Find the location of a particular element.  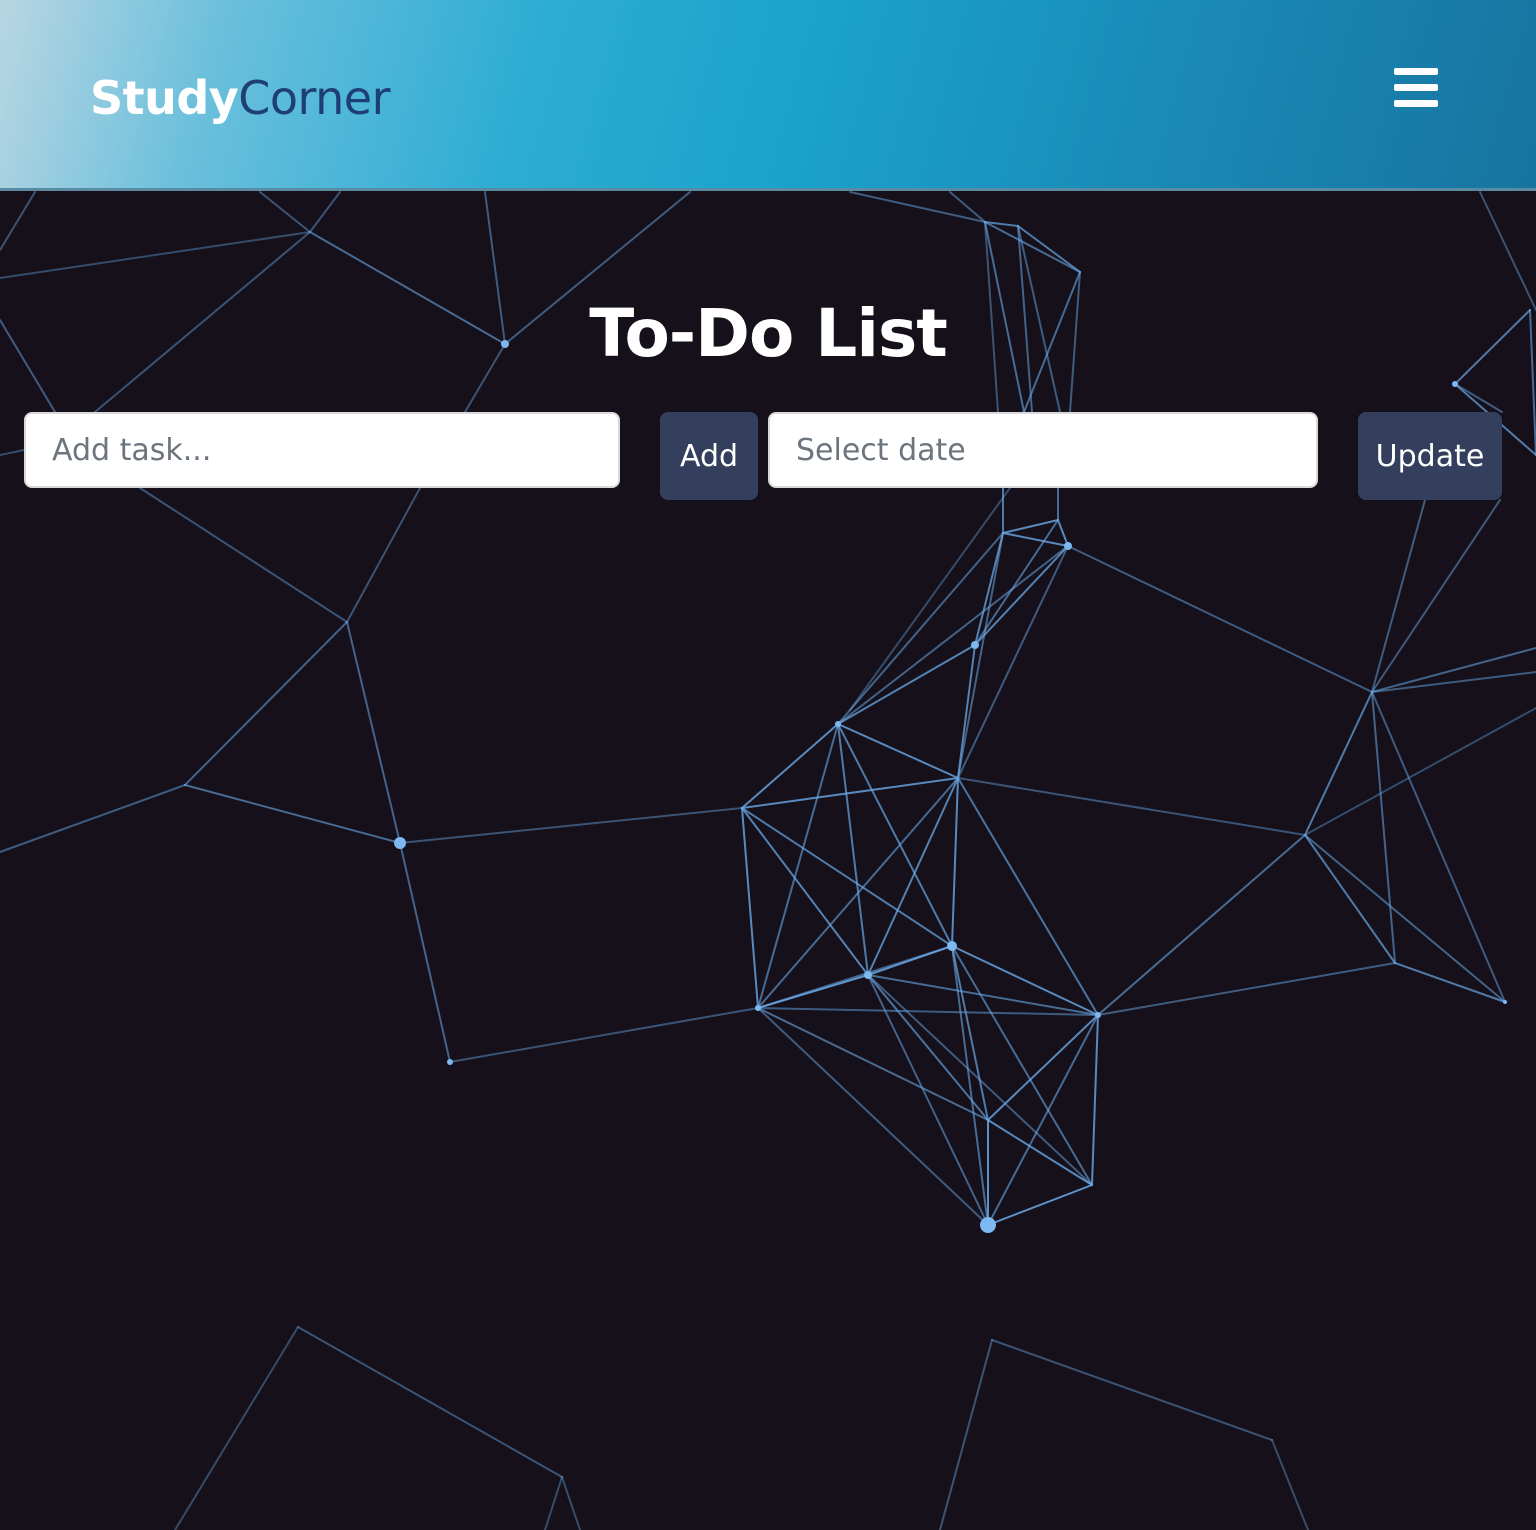

hamburger-menu-icon is located at coordinates (1416, 88).